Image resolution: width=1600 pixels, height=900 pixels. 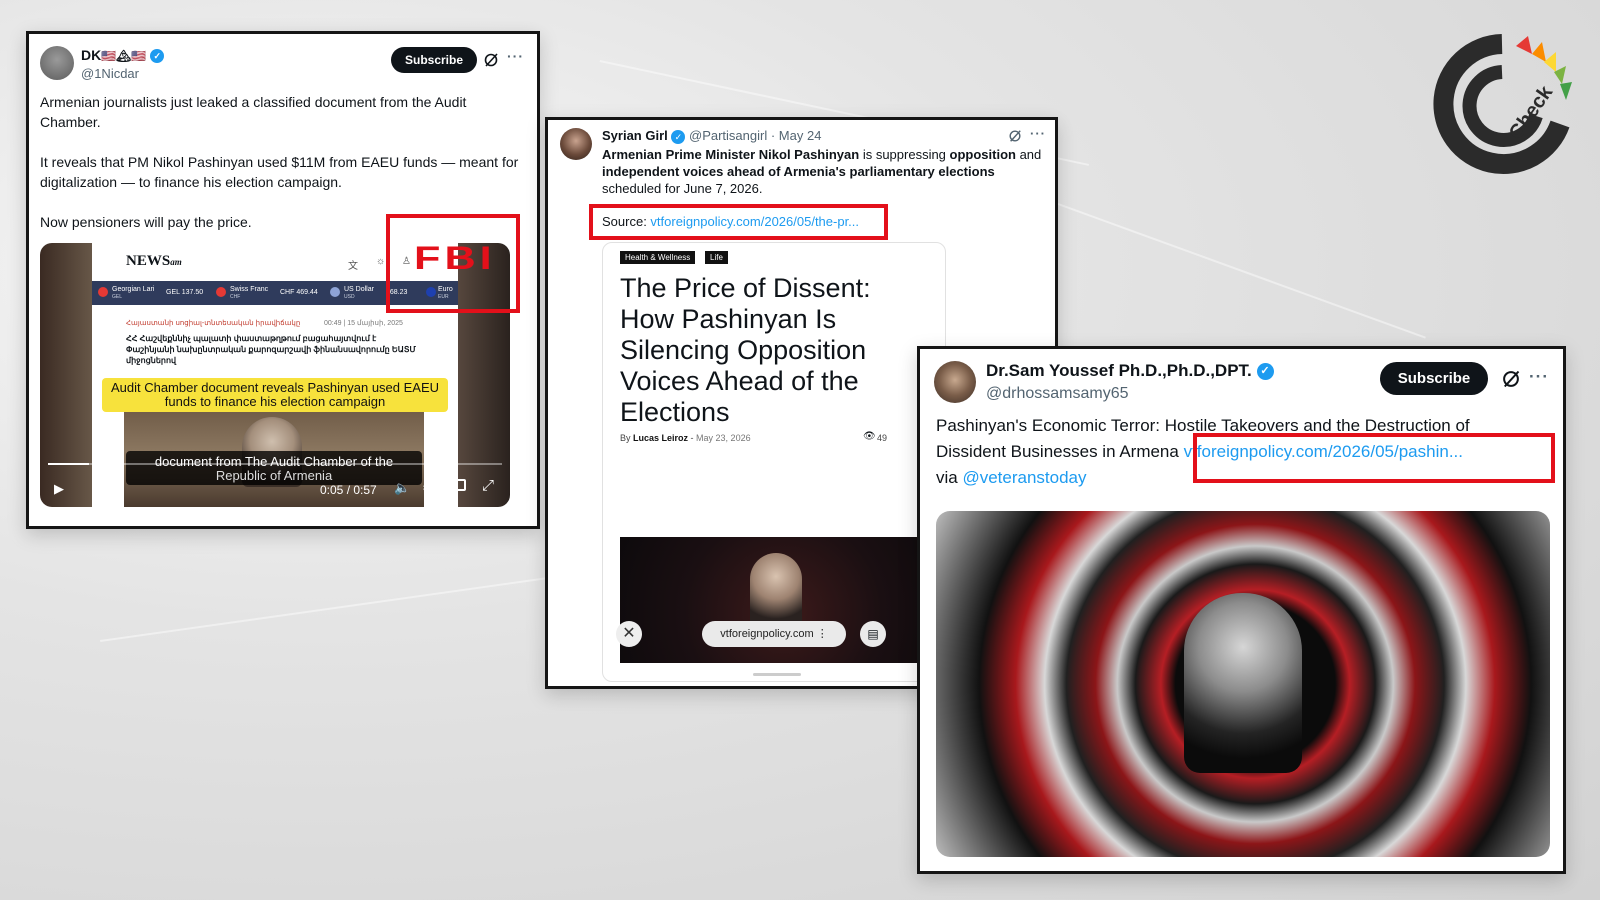 I want to click on author-name: Dr.Sam Youssef Ph.D.,Ph.D.,DPT., so click(x=1119, y=370).